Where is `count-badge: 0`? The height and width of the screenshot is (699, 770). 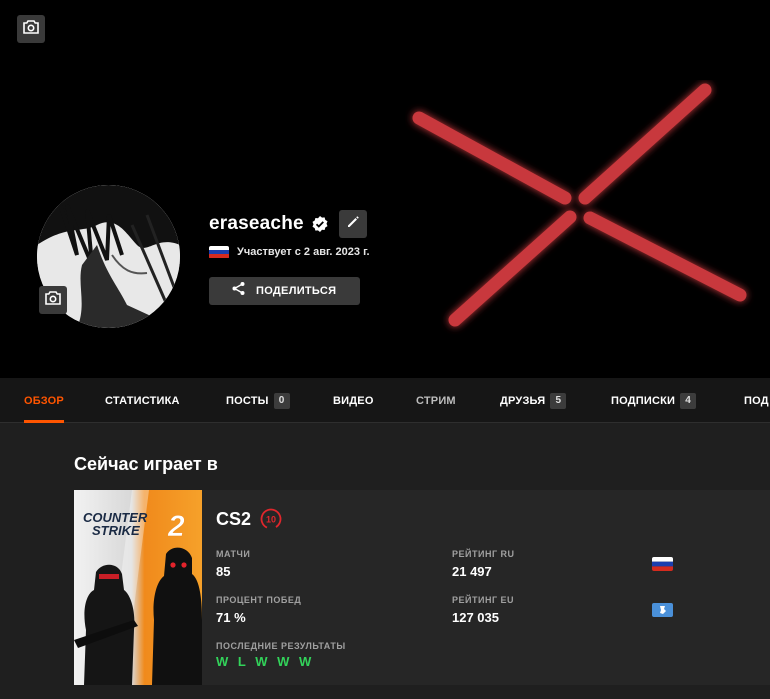 count-badge: 0 is located at coordinates (281, 400).